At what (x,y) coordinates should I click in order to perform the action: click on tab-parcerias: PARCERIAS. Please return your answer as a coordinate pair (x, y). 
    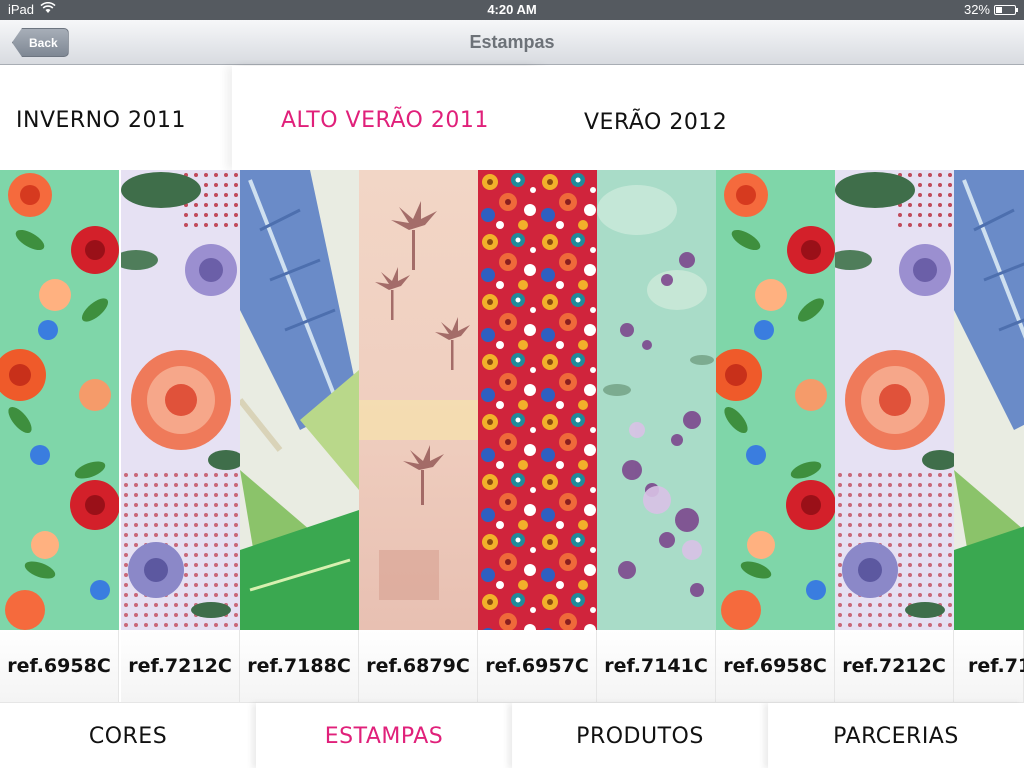
    Looking at the image, I should click on (896, 735).